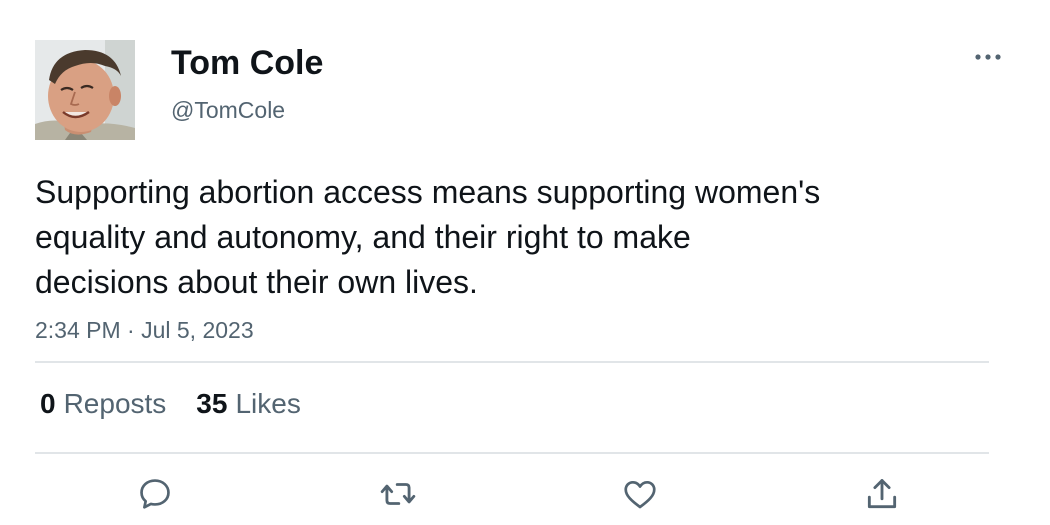 This screenshot has width=1050, height=525. I want to click on more-dots-icon, so click(988, 57).